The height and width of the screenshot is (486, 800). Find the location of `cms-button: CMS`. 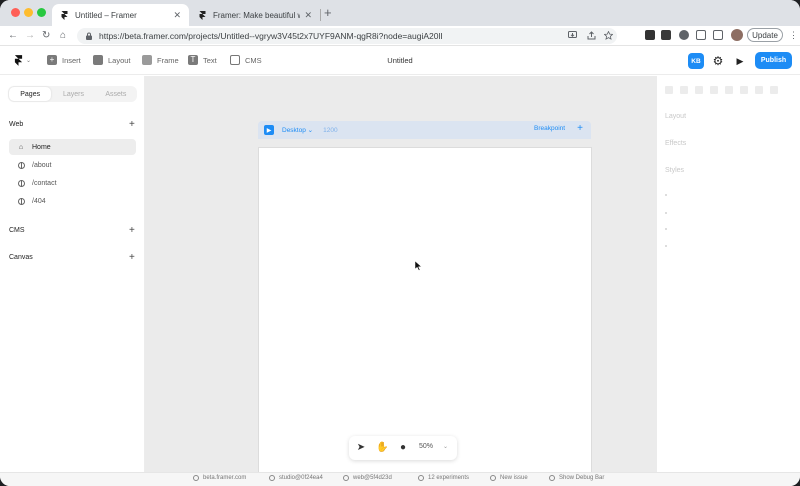

cms-button: CMS is located at coordinates (246, 60).